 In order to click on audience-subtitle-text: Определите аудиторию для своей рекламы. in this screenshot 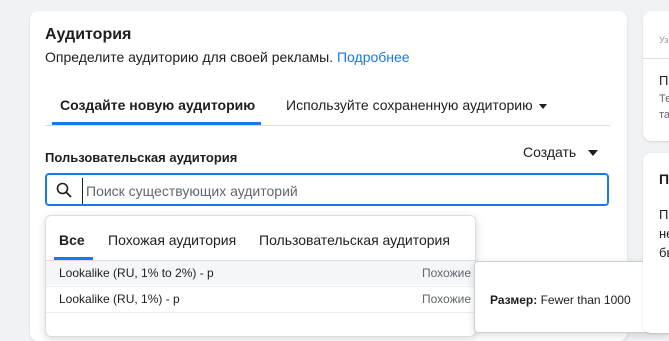, I will do `click(189, 57)`.